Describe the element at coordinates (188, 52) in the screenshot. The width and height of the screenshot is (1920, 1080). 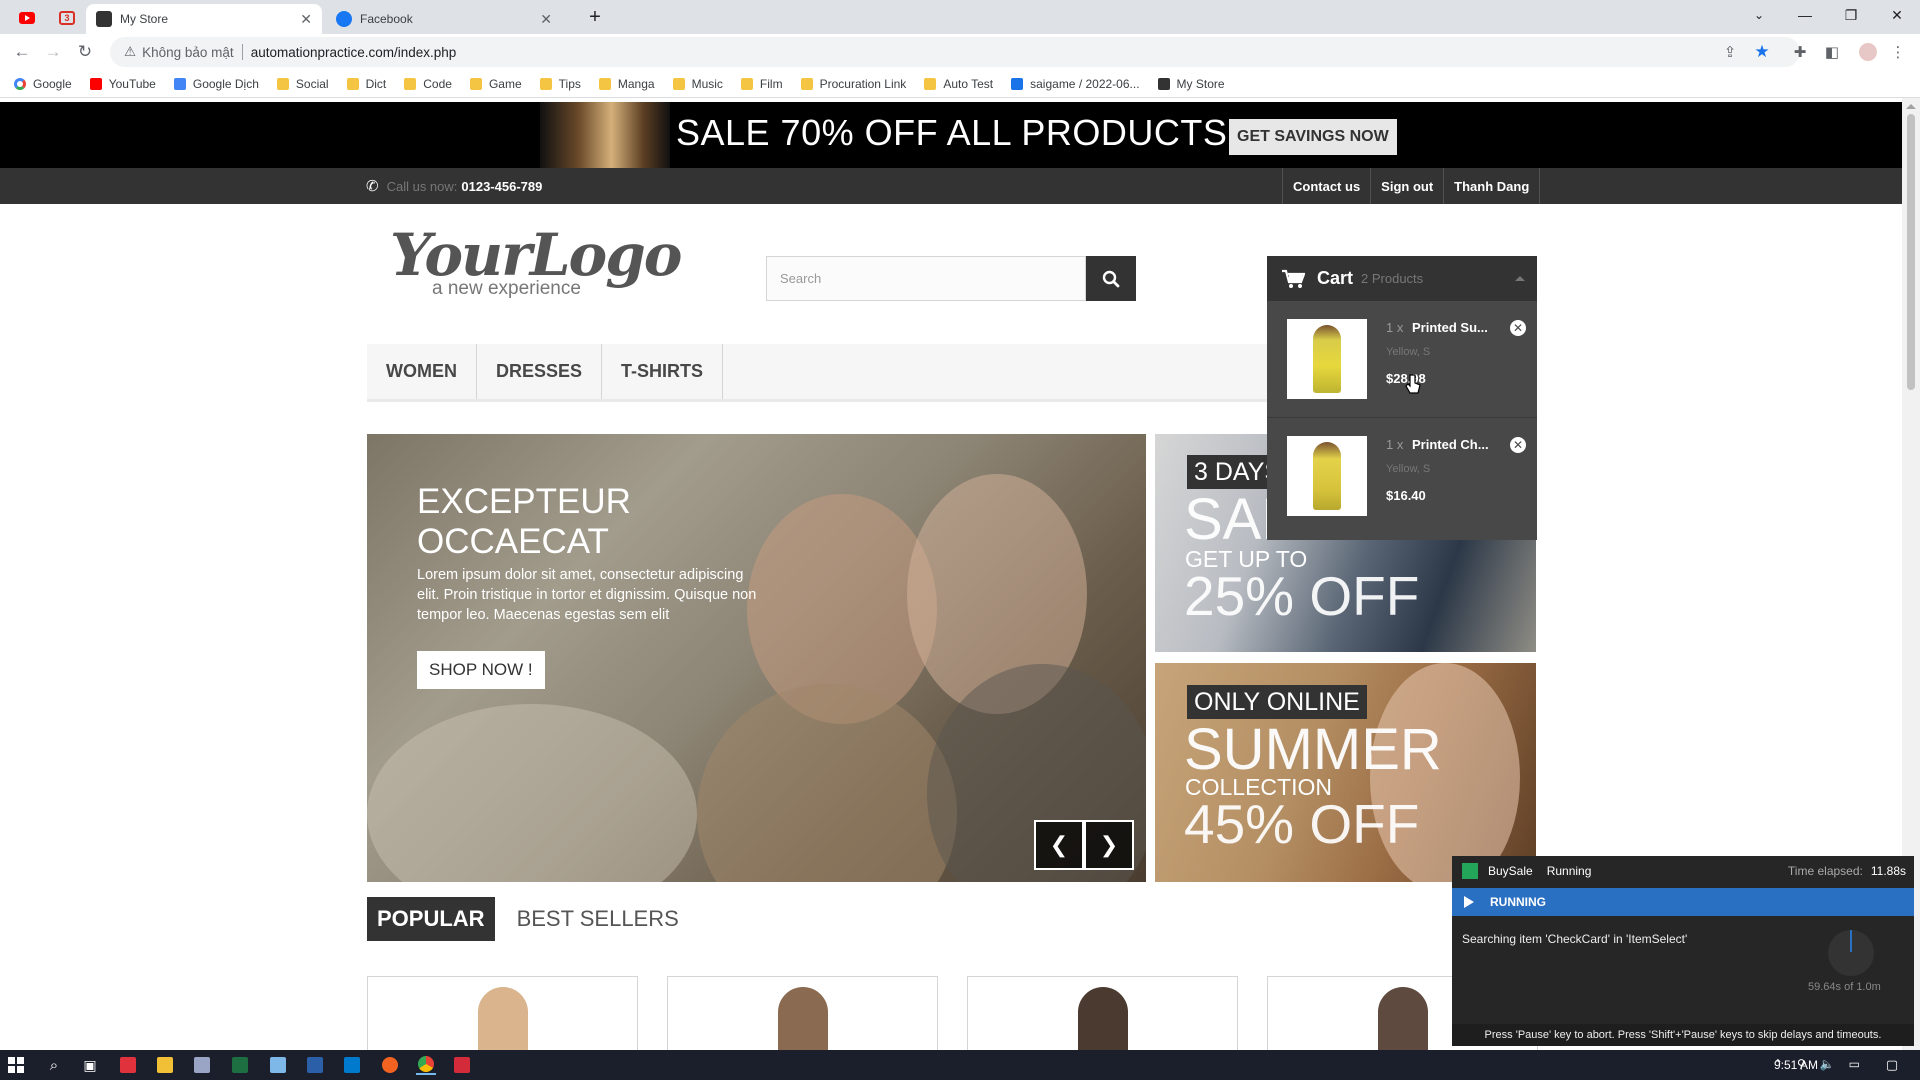
I see `security-label: Không bảo mật` at that location.